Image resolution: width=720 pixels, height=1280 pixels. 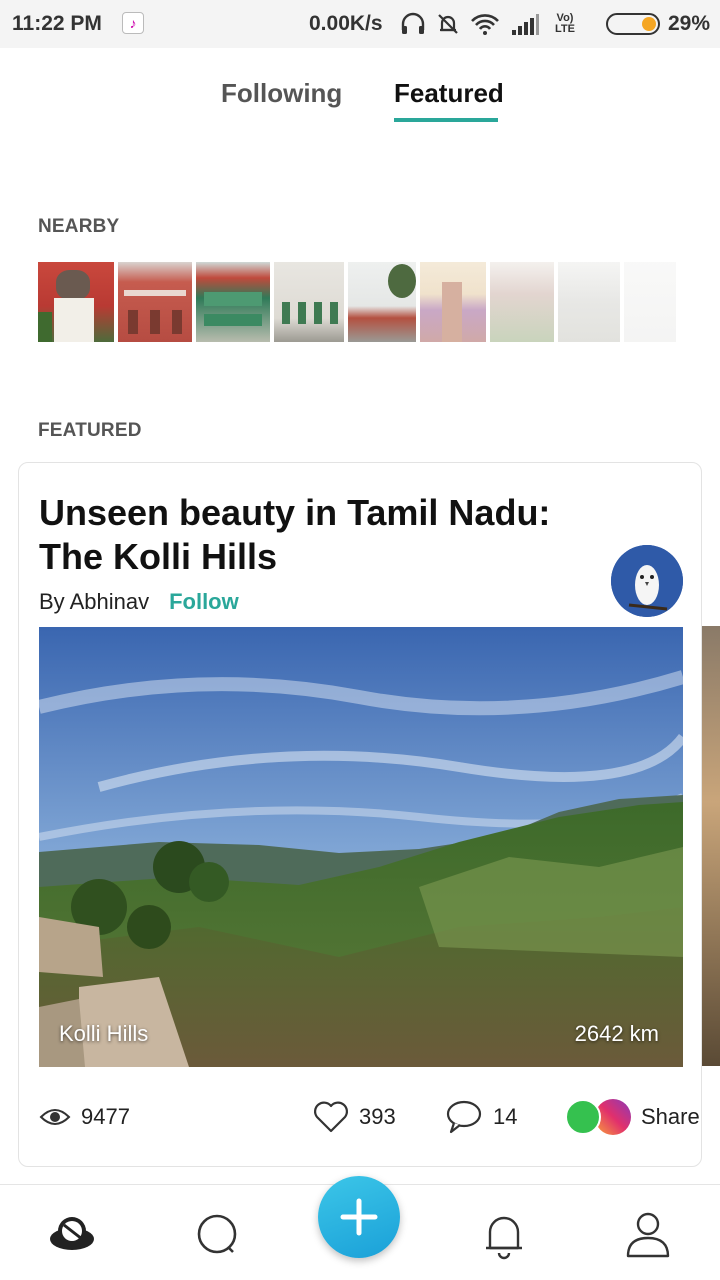 What do you see at coordinates (360, 103) in the screenshot?
I see `feed-tabs: Following Featured` at bounding box center [360, 103].